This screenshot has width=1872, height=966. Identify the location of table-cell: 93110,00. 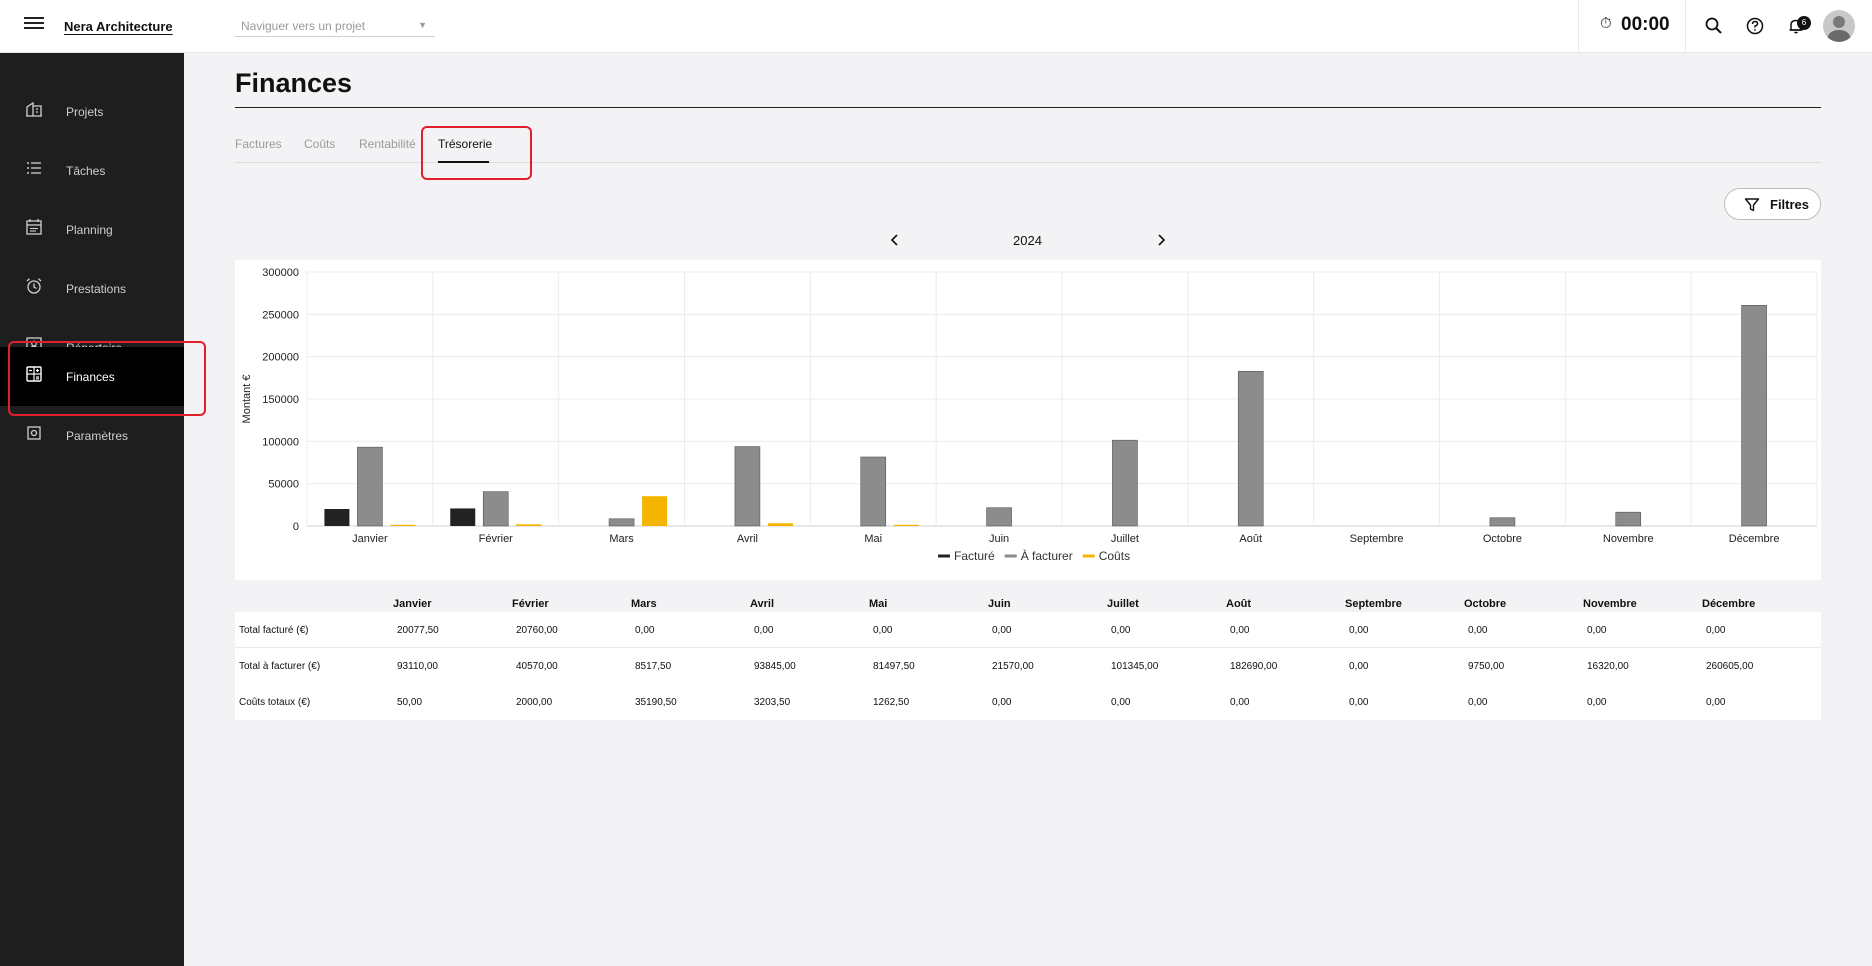
(417, 666).